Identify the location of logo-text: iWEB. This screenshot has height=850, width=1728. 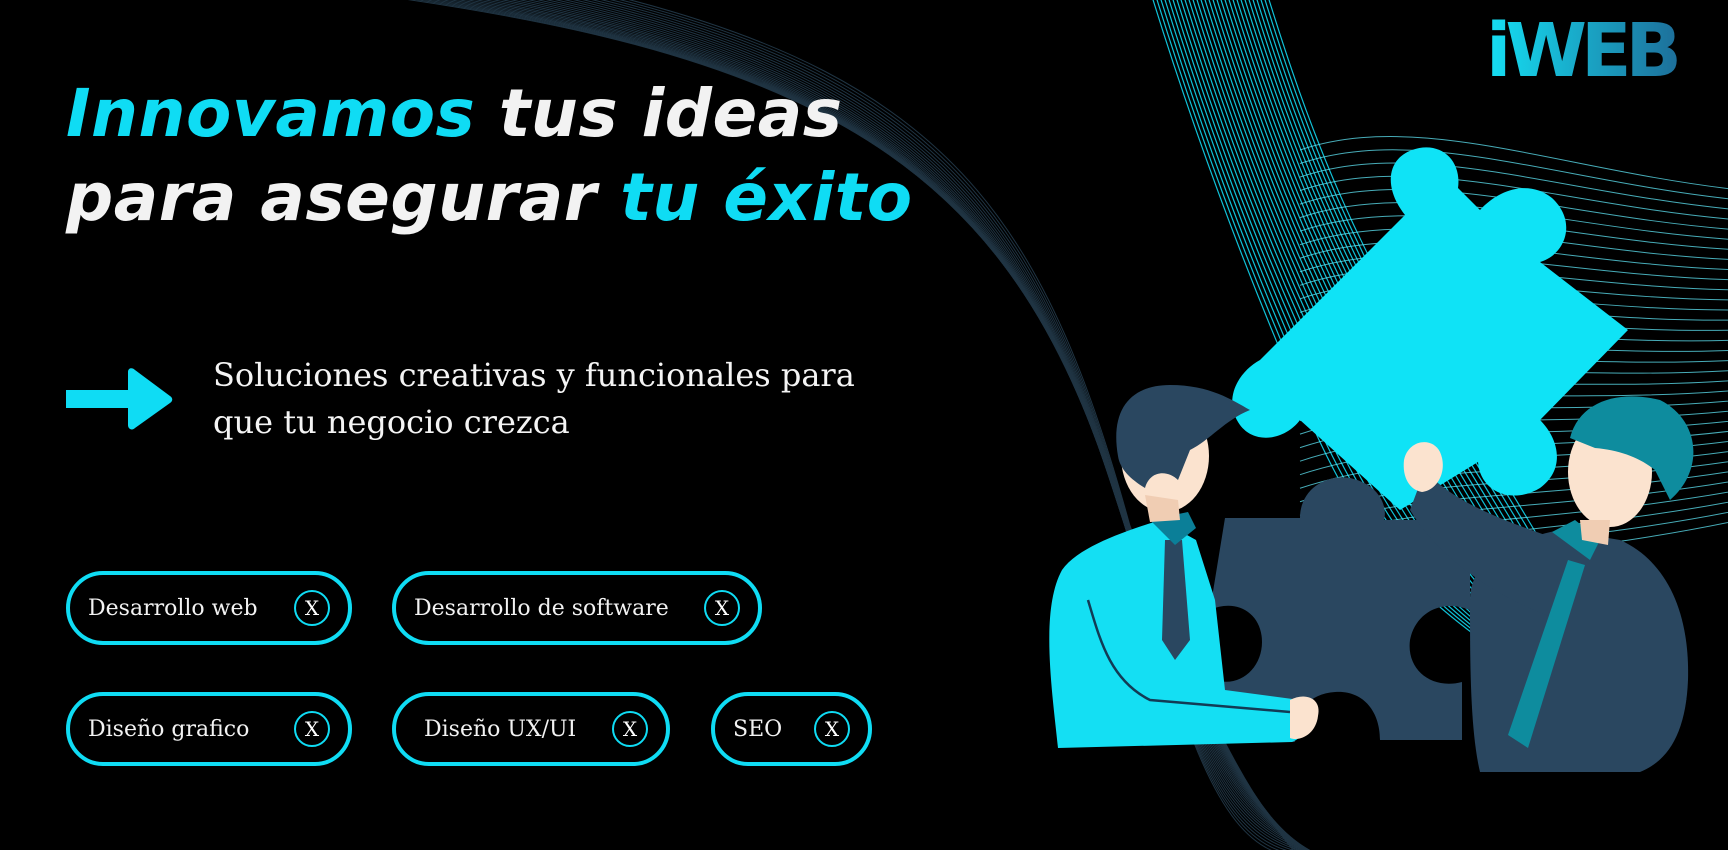
(1582, 50).